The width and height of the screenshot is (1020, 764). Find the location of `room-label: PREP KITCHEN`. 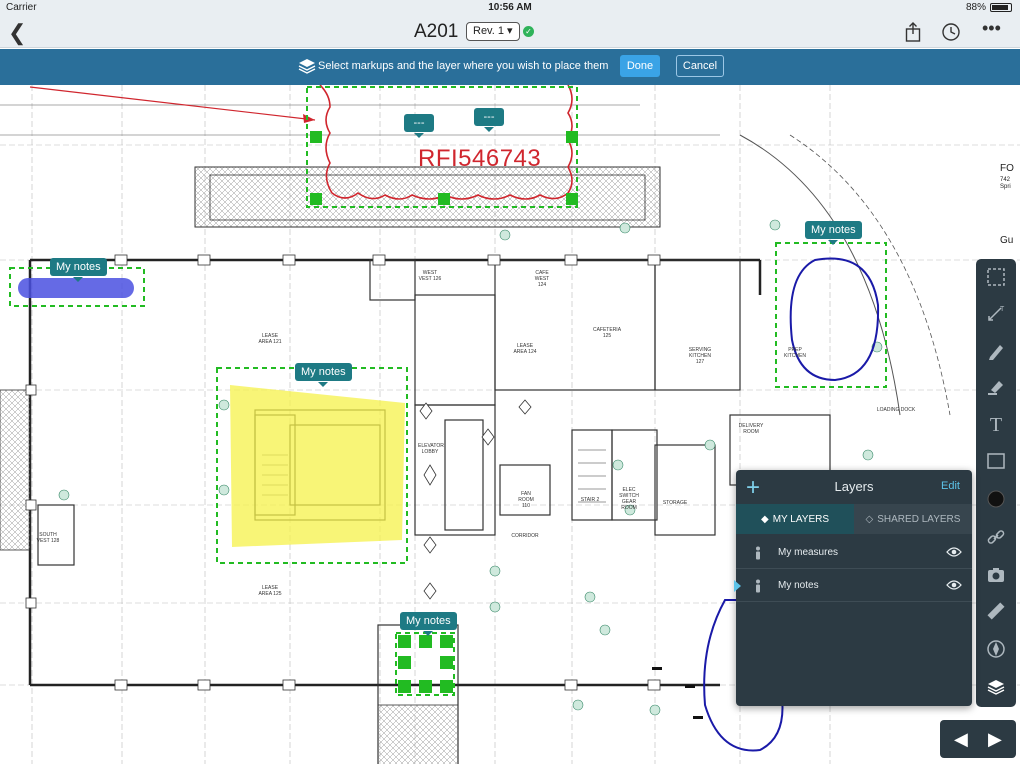

room-label: PREP KITCHEN is located at coordinates (795, 353).